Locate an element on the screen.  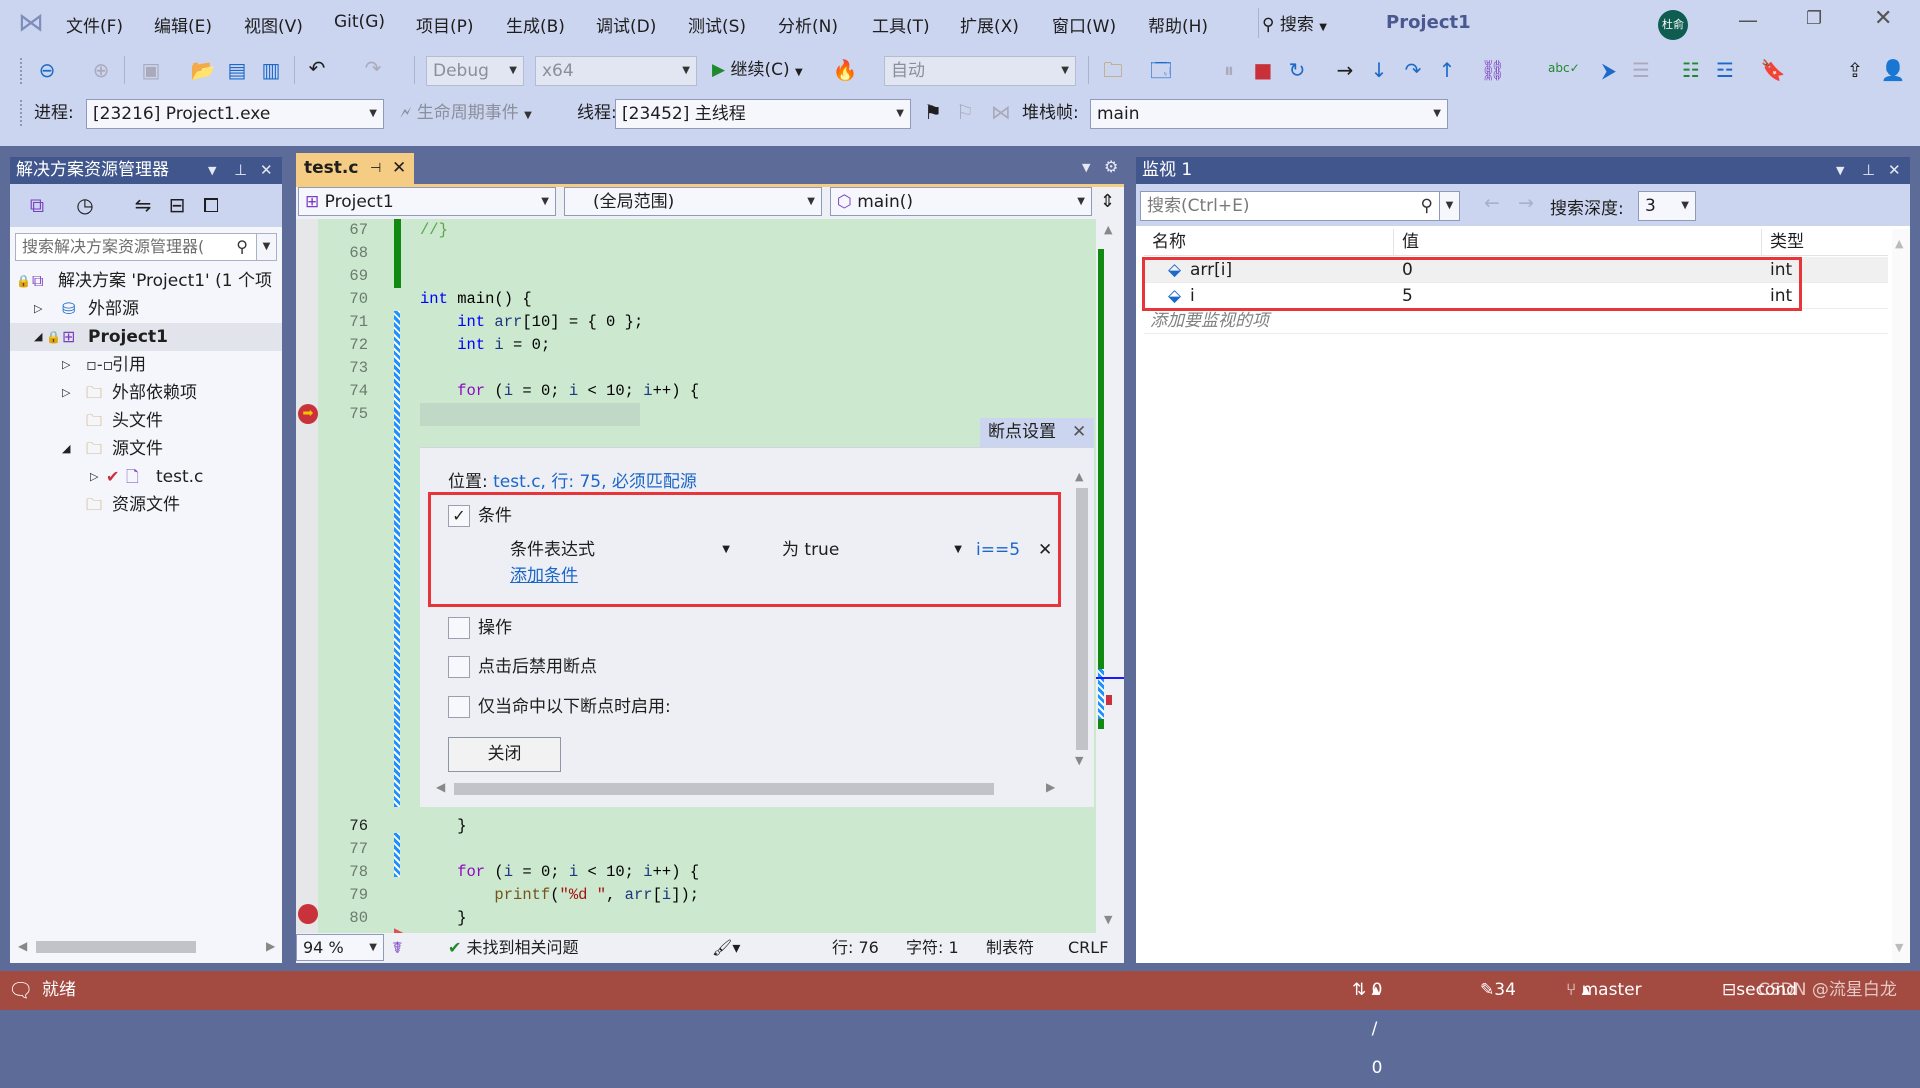
code-line: printf("%d ", arr[i]); is located at coordinates (559, 895).